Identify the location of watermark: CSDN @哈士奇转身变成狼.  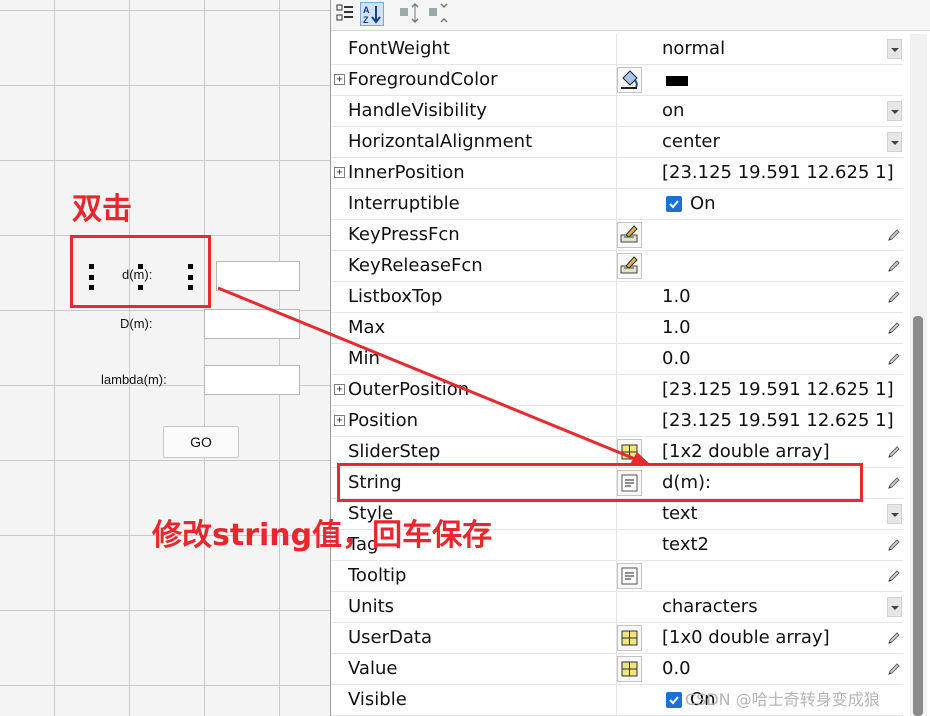
(782, 699).